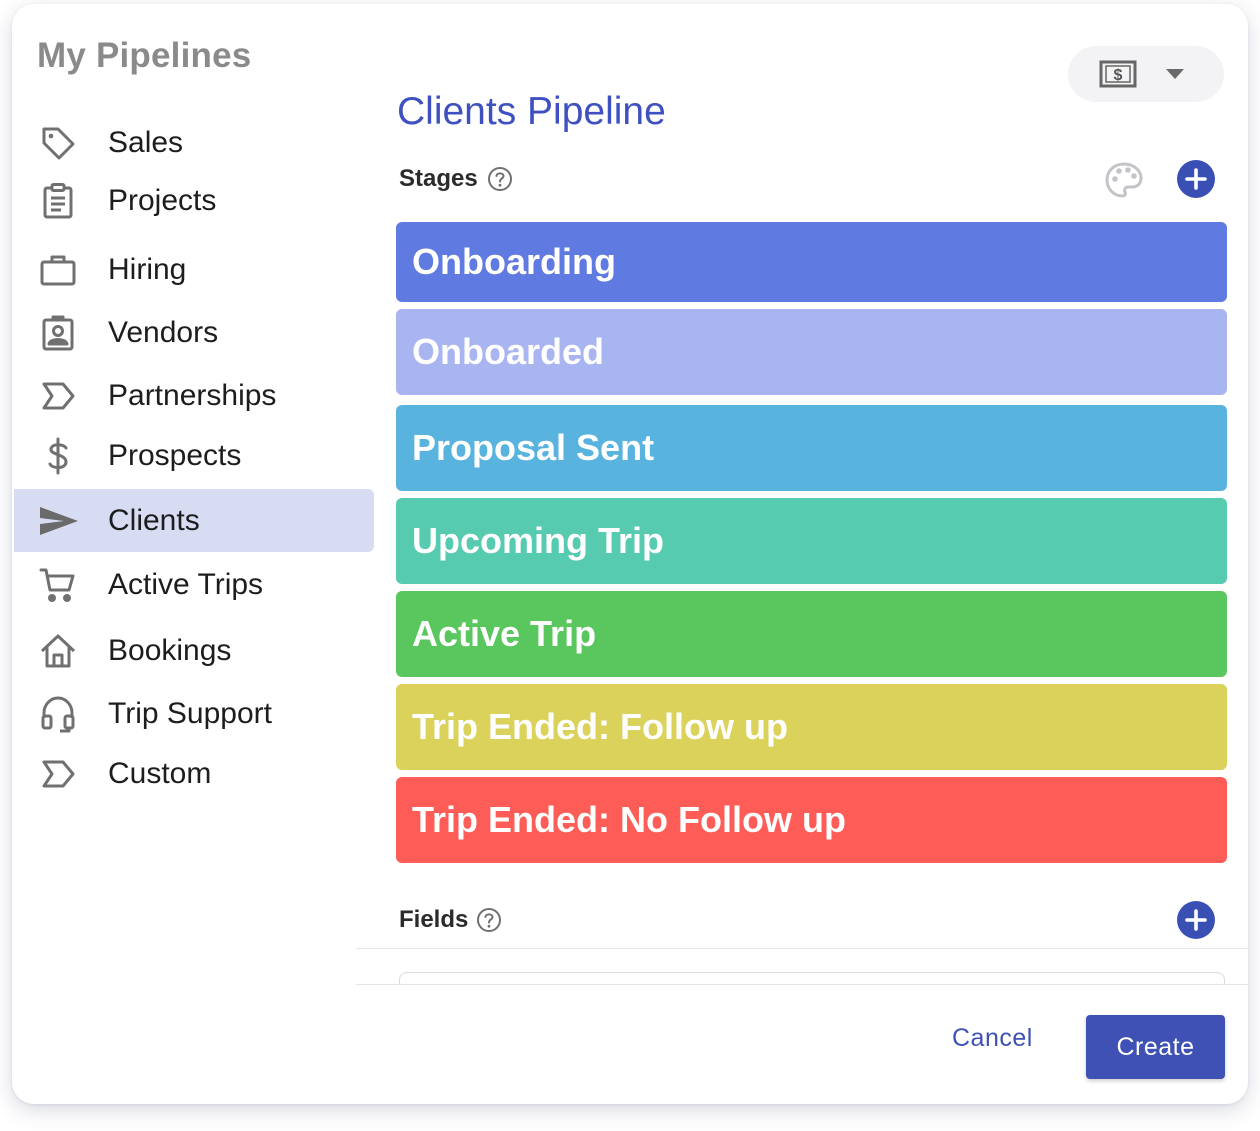 This screenshot has height=1131, width=1260. I want to click on caret-down-icon, so click(1175, 74).